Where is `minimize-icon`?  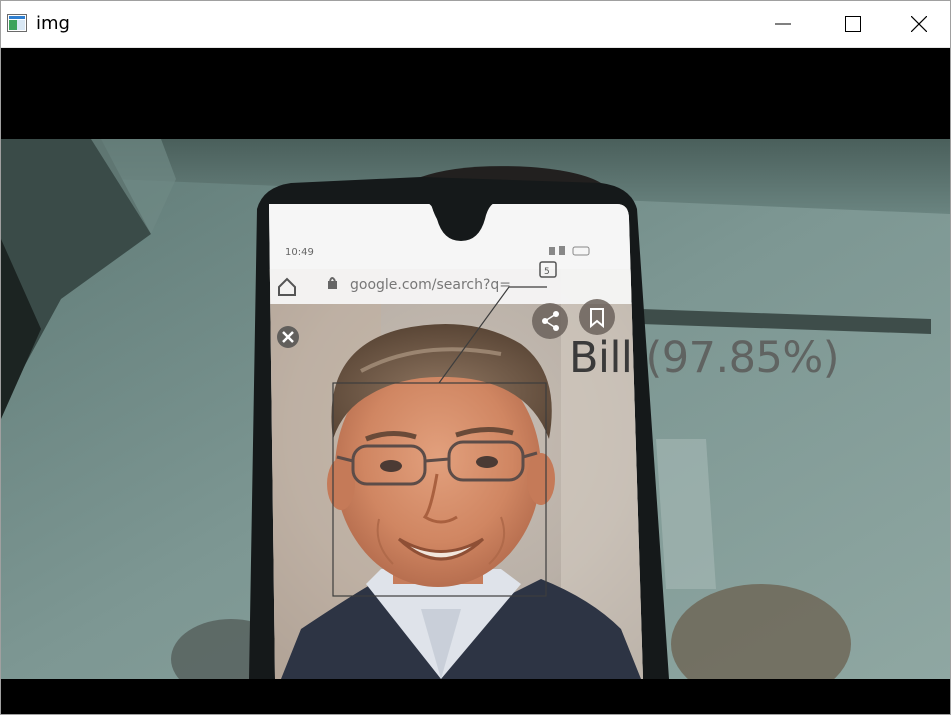
minimize-icon is located at coordinates (783, 24).